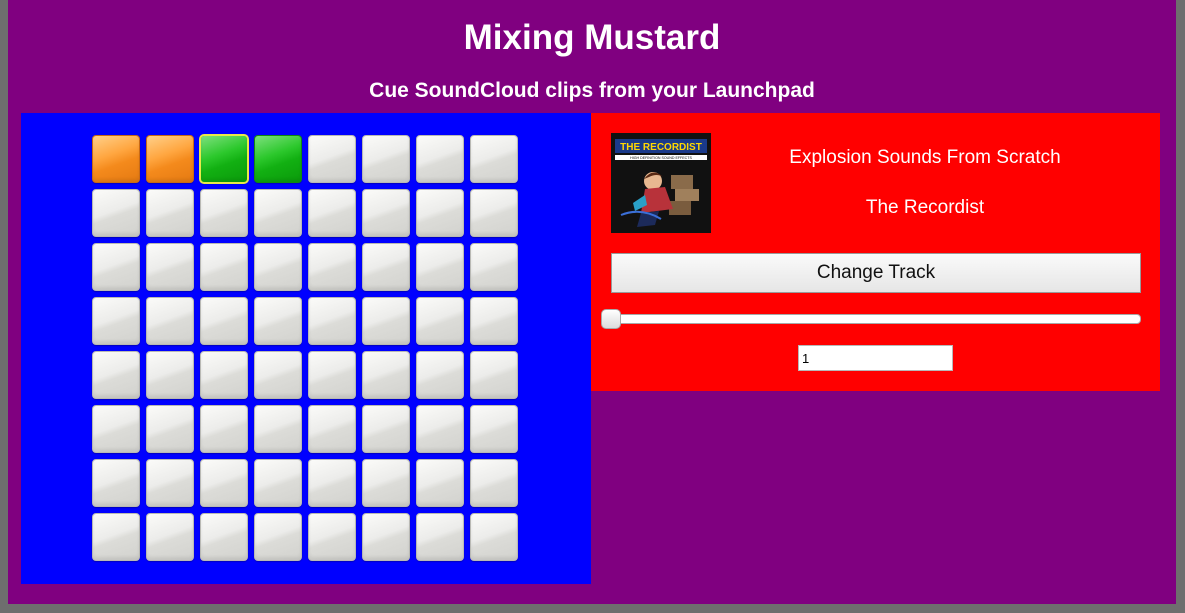 The height and width of the screenshot is (613, 1185). Describe the element at coordinates (661, 158) in the screenshot. I see `cover-subtitle: HIGH DEFINITION SOUND EFFECTS` at that location.